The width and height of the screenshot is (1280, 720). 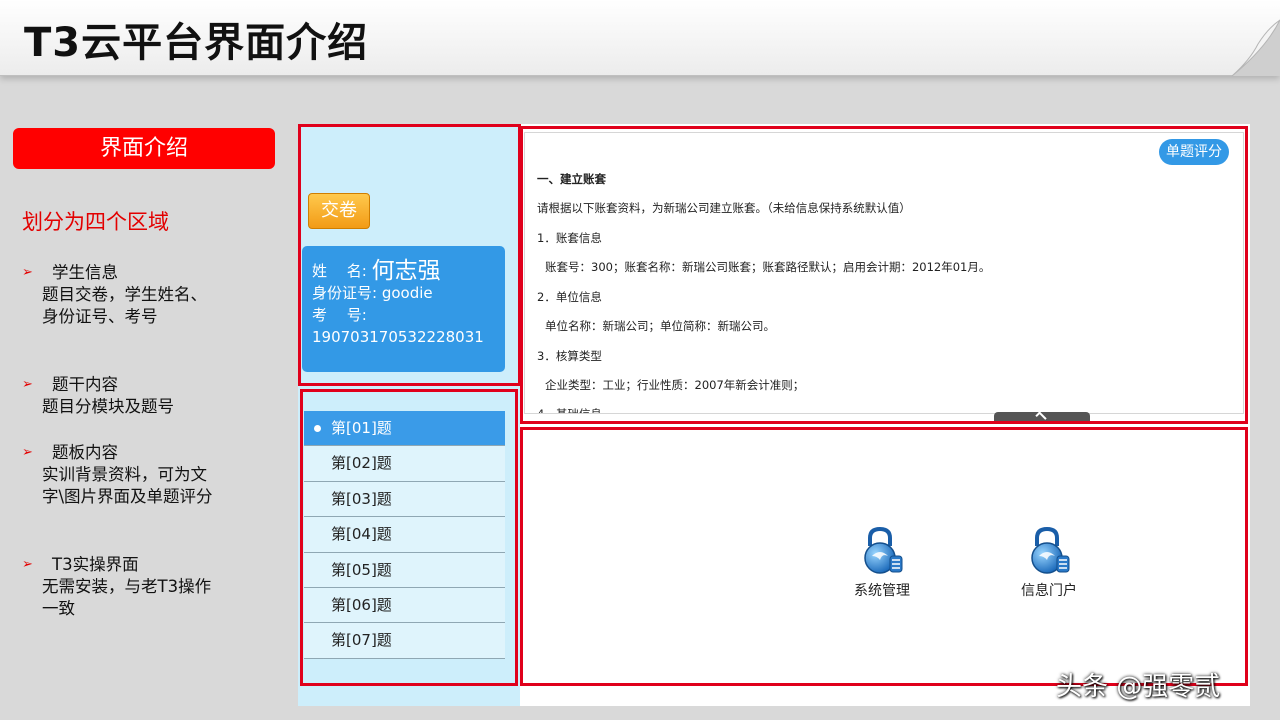 I want to click on section-subtitle: 划分为四个区域, so click(x=95, y=222).